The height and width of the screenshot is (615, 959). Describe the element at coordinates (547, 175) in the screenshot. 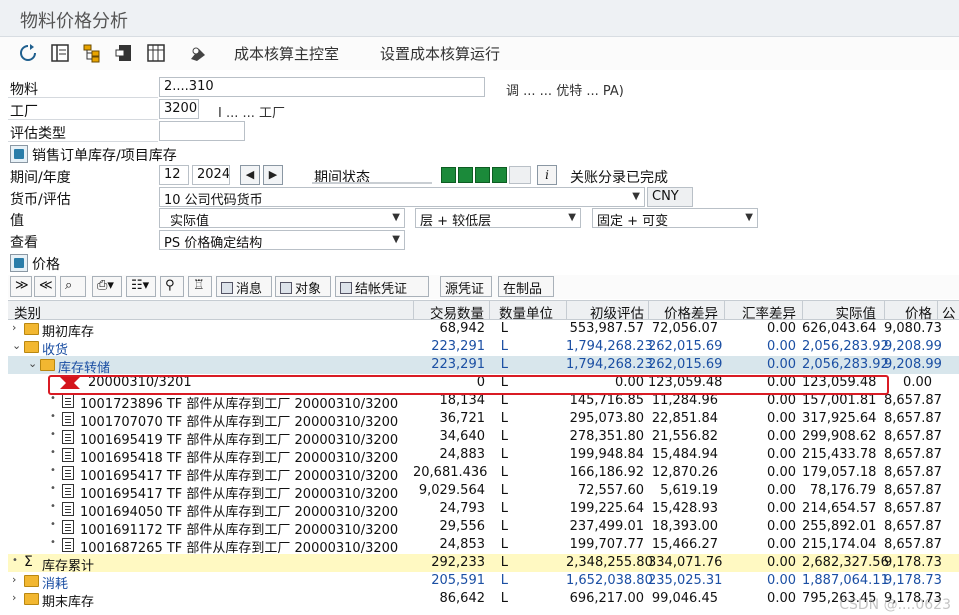

I see `info-icon: i` at that location.